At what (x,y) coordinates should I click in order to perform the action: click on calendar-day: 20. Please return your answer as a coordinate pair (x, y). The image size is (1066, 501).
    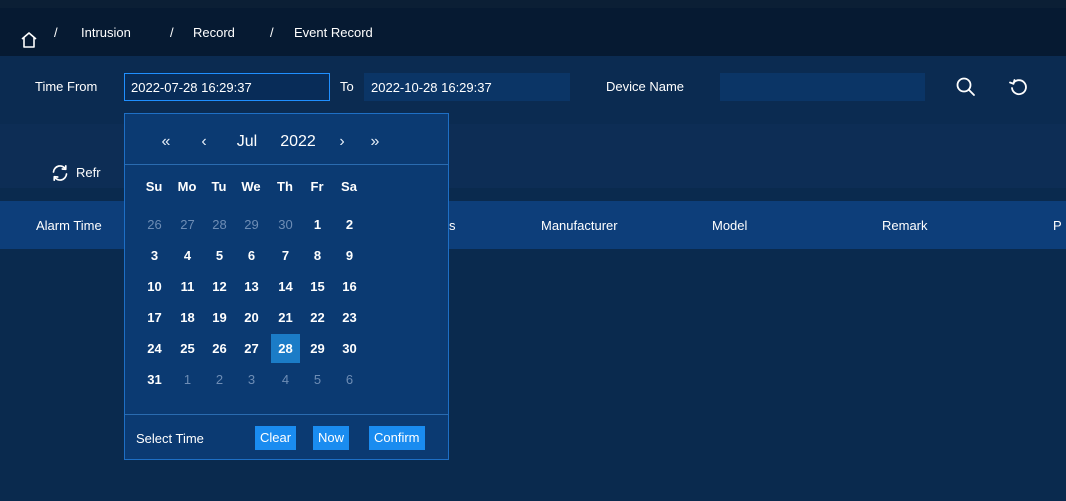
    Looking at the image, I should click on (251, 317).